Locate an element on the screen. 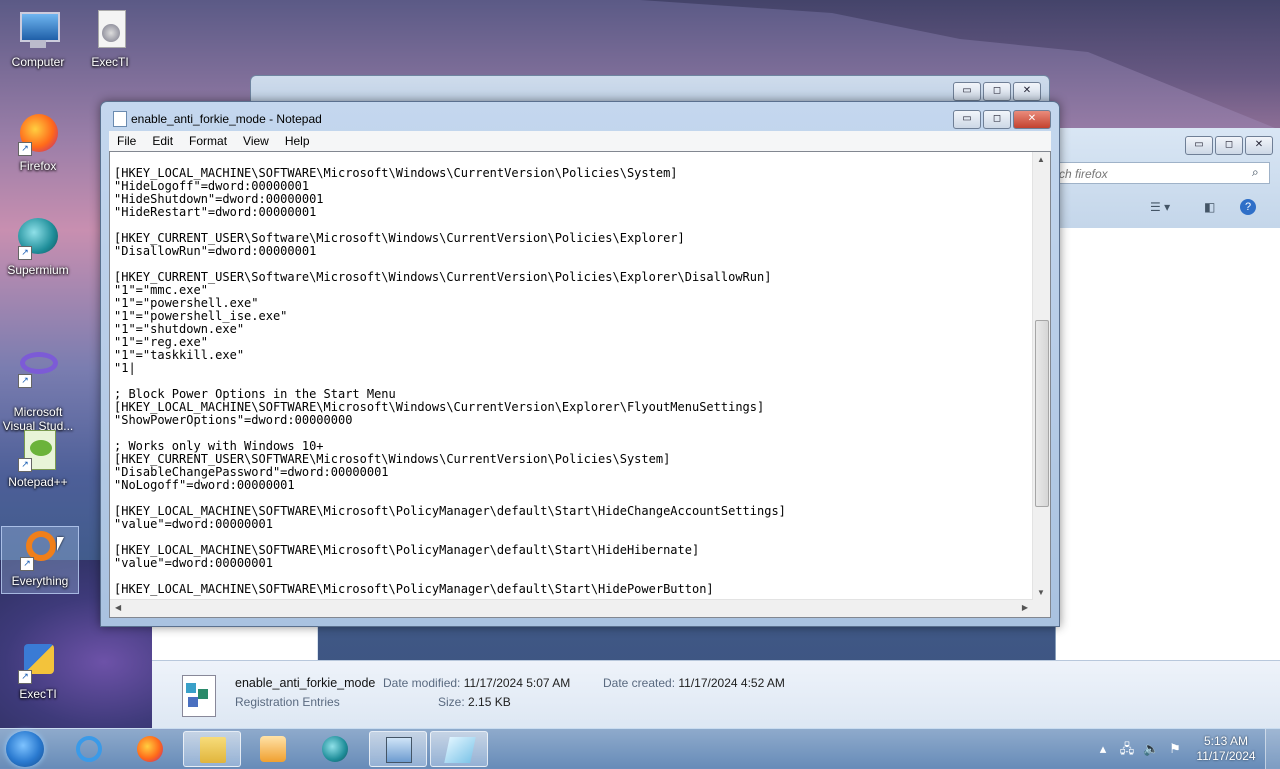 This screenshot has width=1280, height=769. text-line: "ShowPowerOptions"=dword:00000000 is located at coordinates (233, 420).